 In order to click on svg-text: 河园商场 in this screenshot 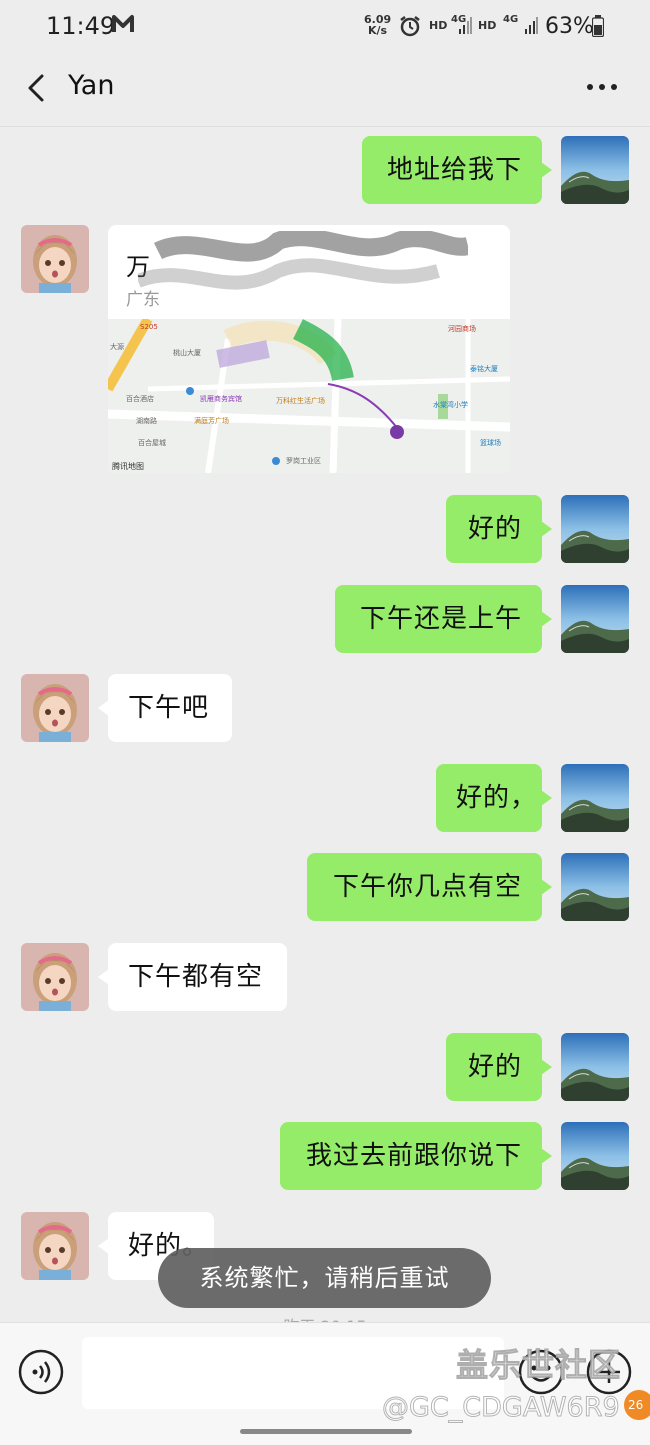, I will do `click(462, 328)`.